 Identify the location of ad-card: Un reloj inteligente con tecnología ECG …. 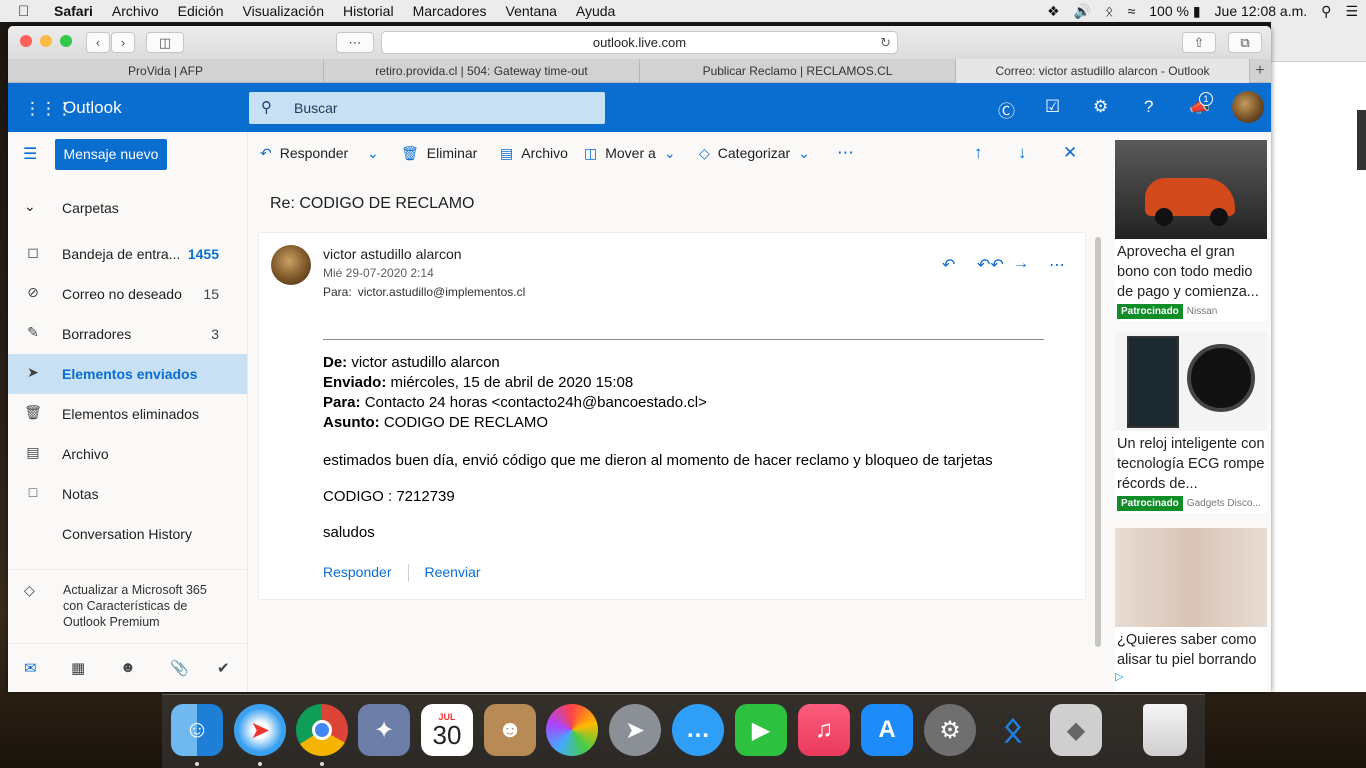
(1191, 422).